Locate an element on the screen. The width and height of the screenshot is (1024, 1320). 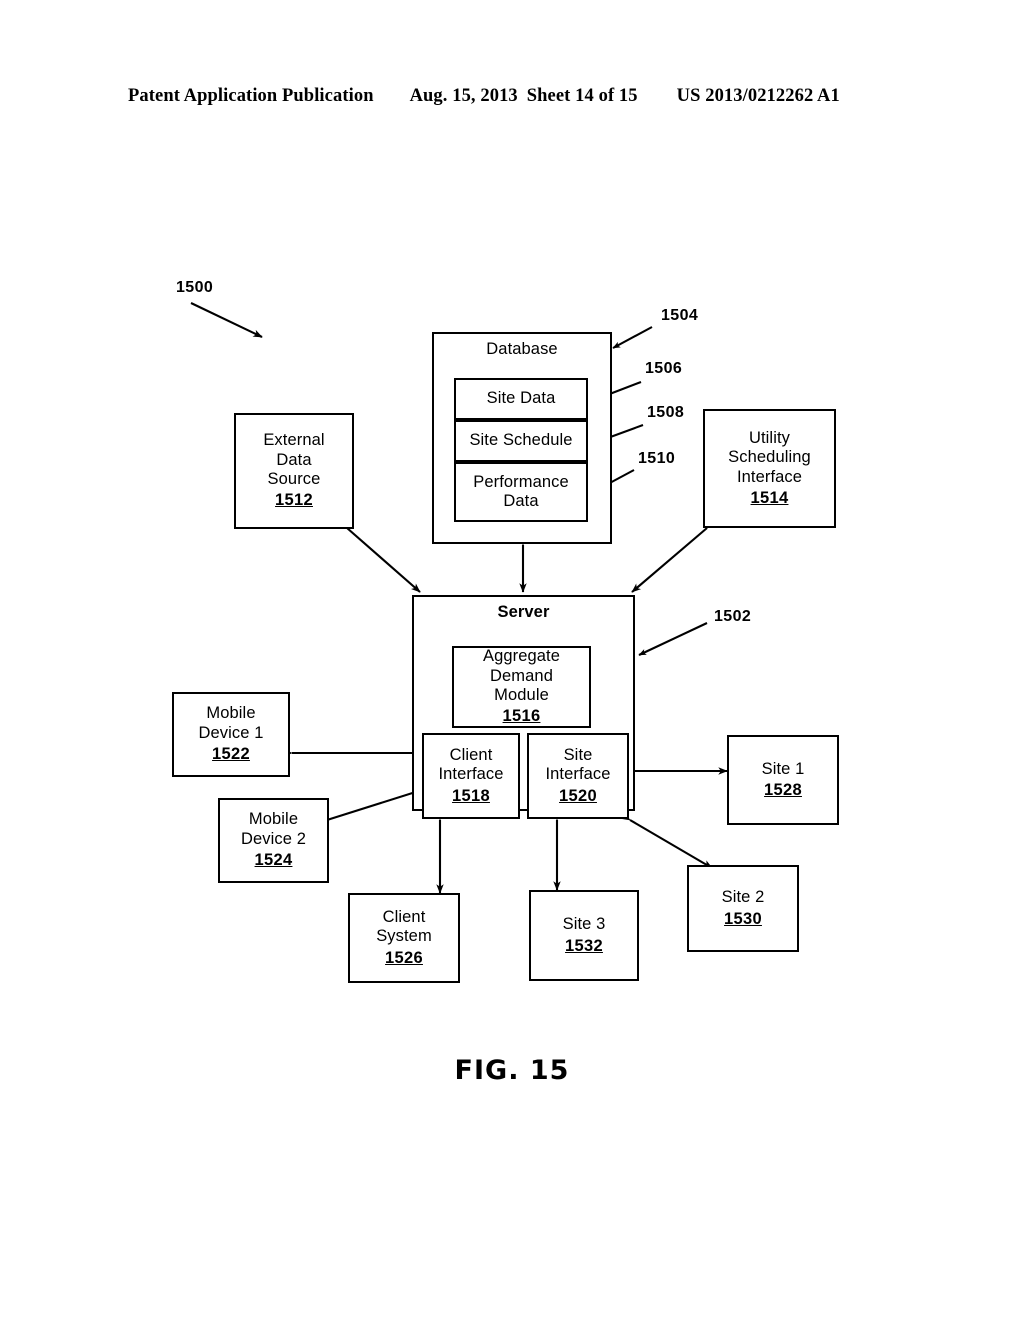
site-2-label: Site 2 is located at coordinates (743, 897).